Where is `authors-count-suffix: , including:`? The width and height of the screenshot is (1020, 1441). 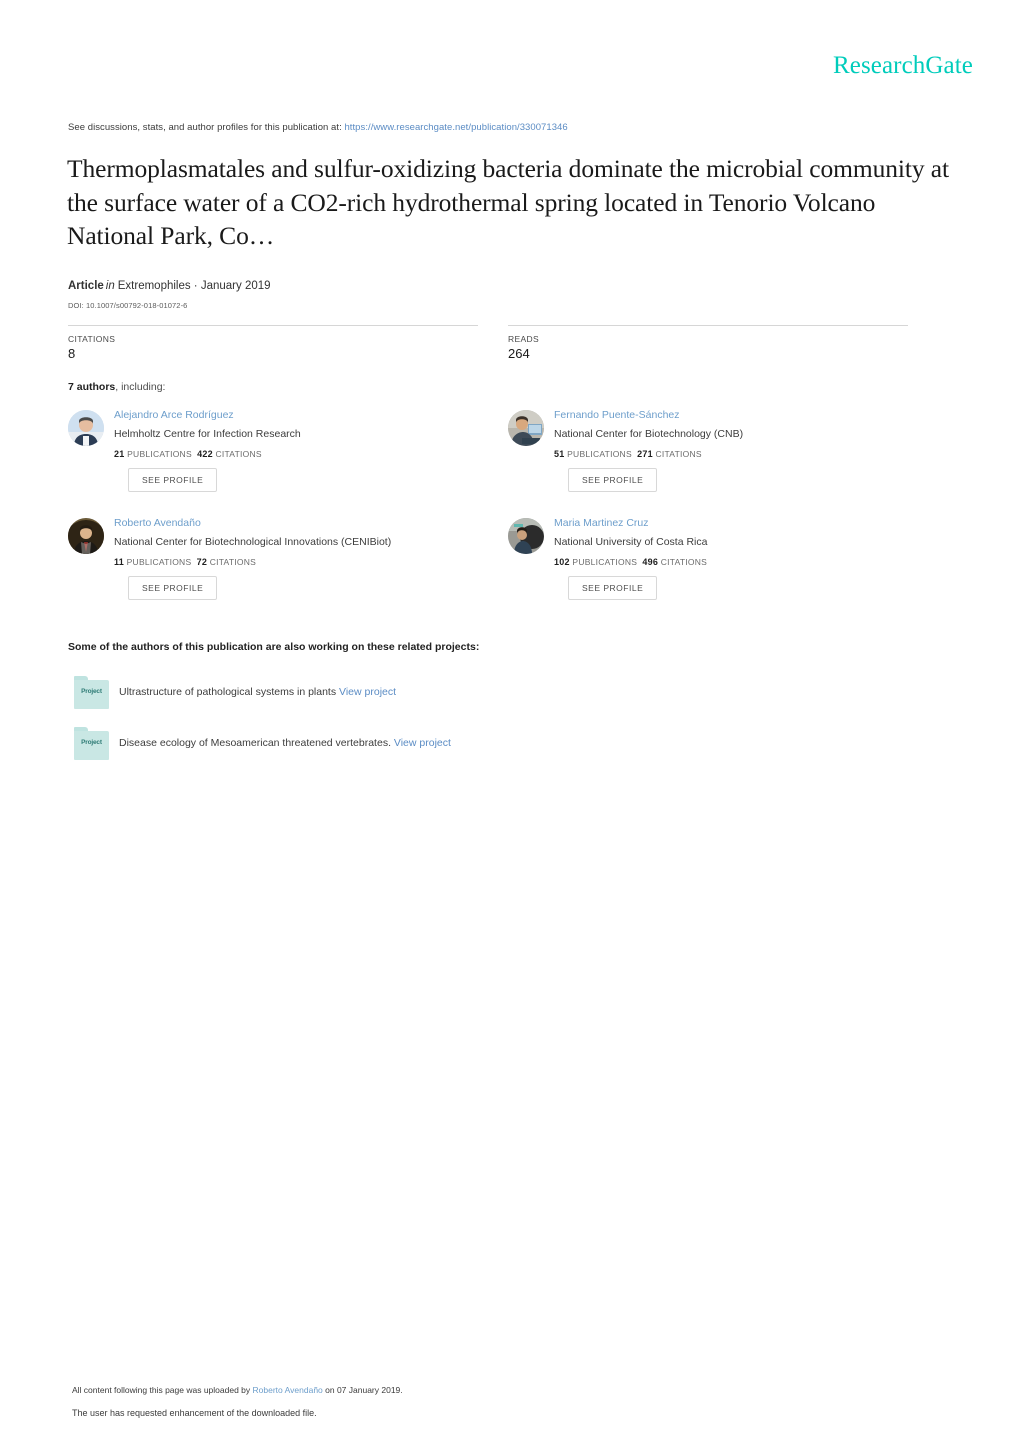 authors-count-suffix: , including: is located at coordinates (140, 387).